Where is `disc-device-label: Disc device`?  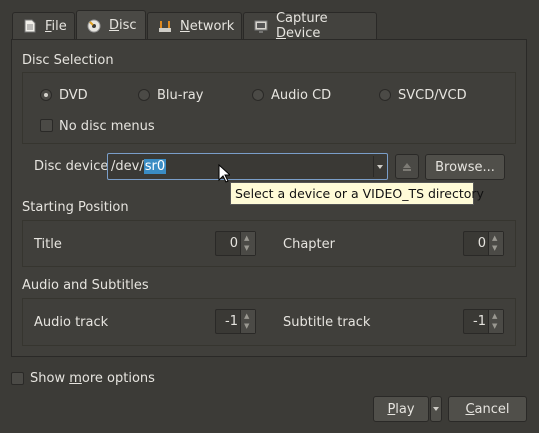
disc-device-label: Disc device is located at coordinates (71, 166).